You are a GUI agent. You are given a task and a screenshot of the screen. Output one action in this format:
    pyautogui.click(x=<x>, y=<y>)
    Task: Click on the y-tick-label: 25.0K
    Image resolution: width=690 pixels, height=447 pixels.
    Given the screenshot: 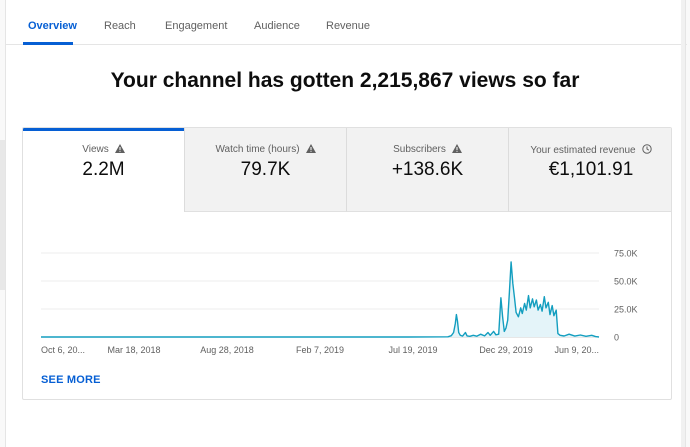 What is the action you would take?
    pyautogui.click(x=626, y=310)
    